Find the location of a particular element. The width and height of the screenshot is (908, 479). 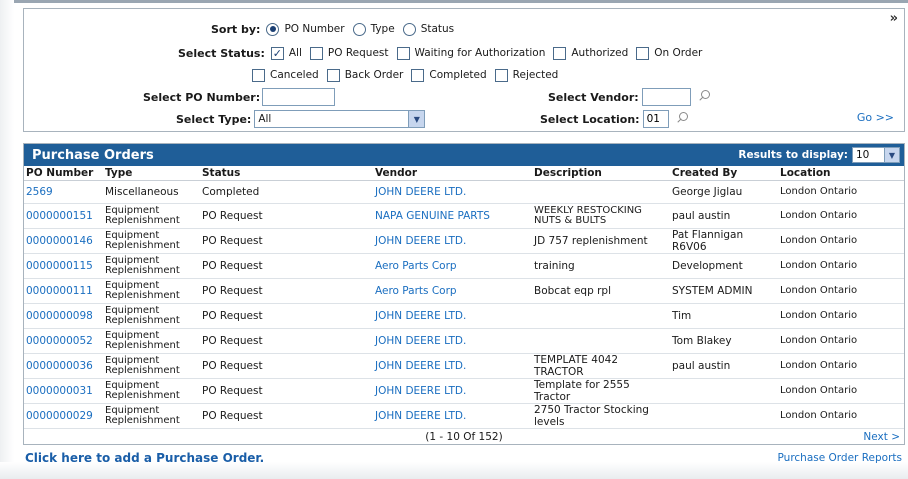

checkbox-on-order is located at coordinates (643, 53).